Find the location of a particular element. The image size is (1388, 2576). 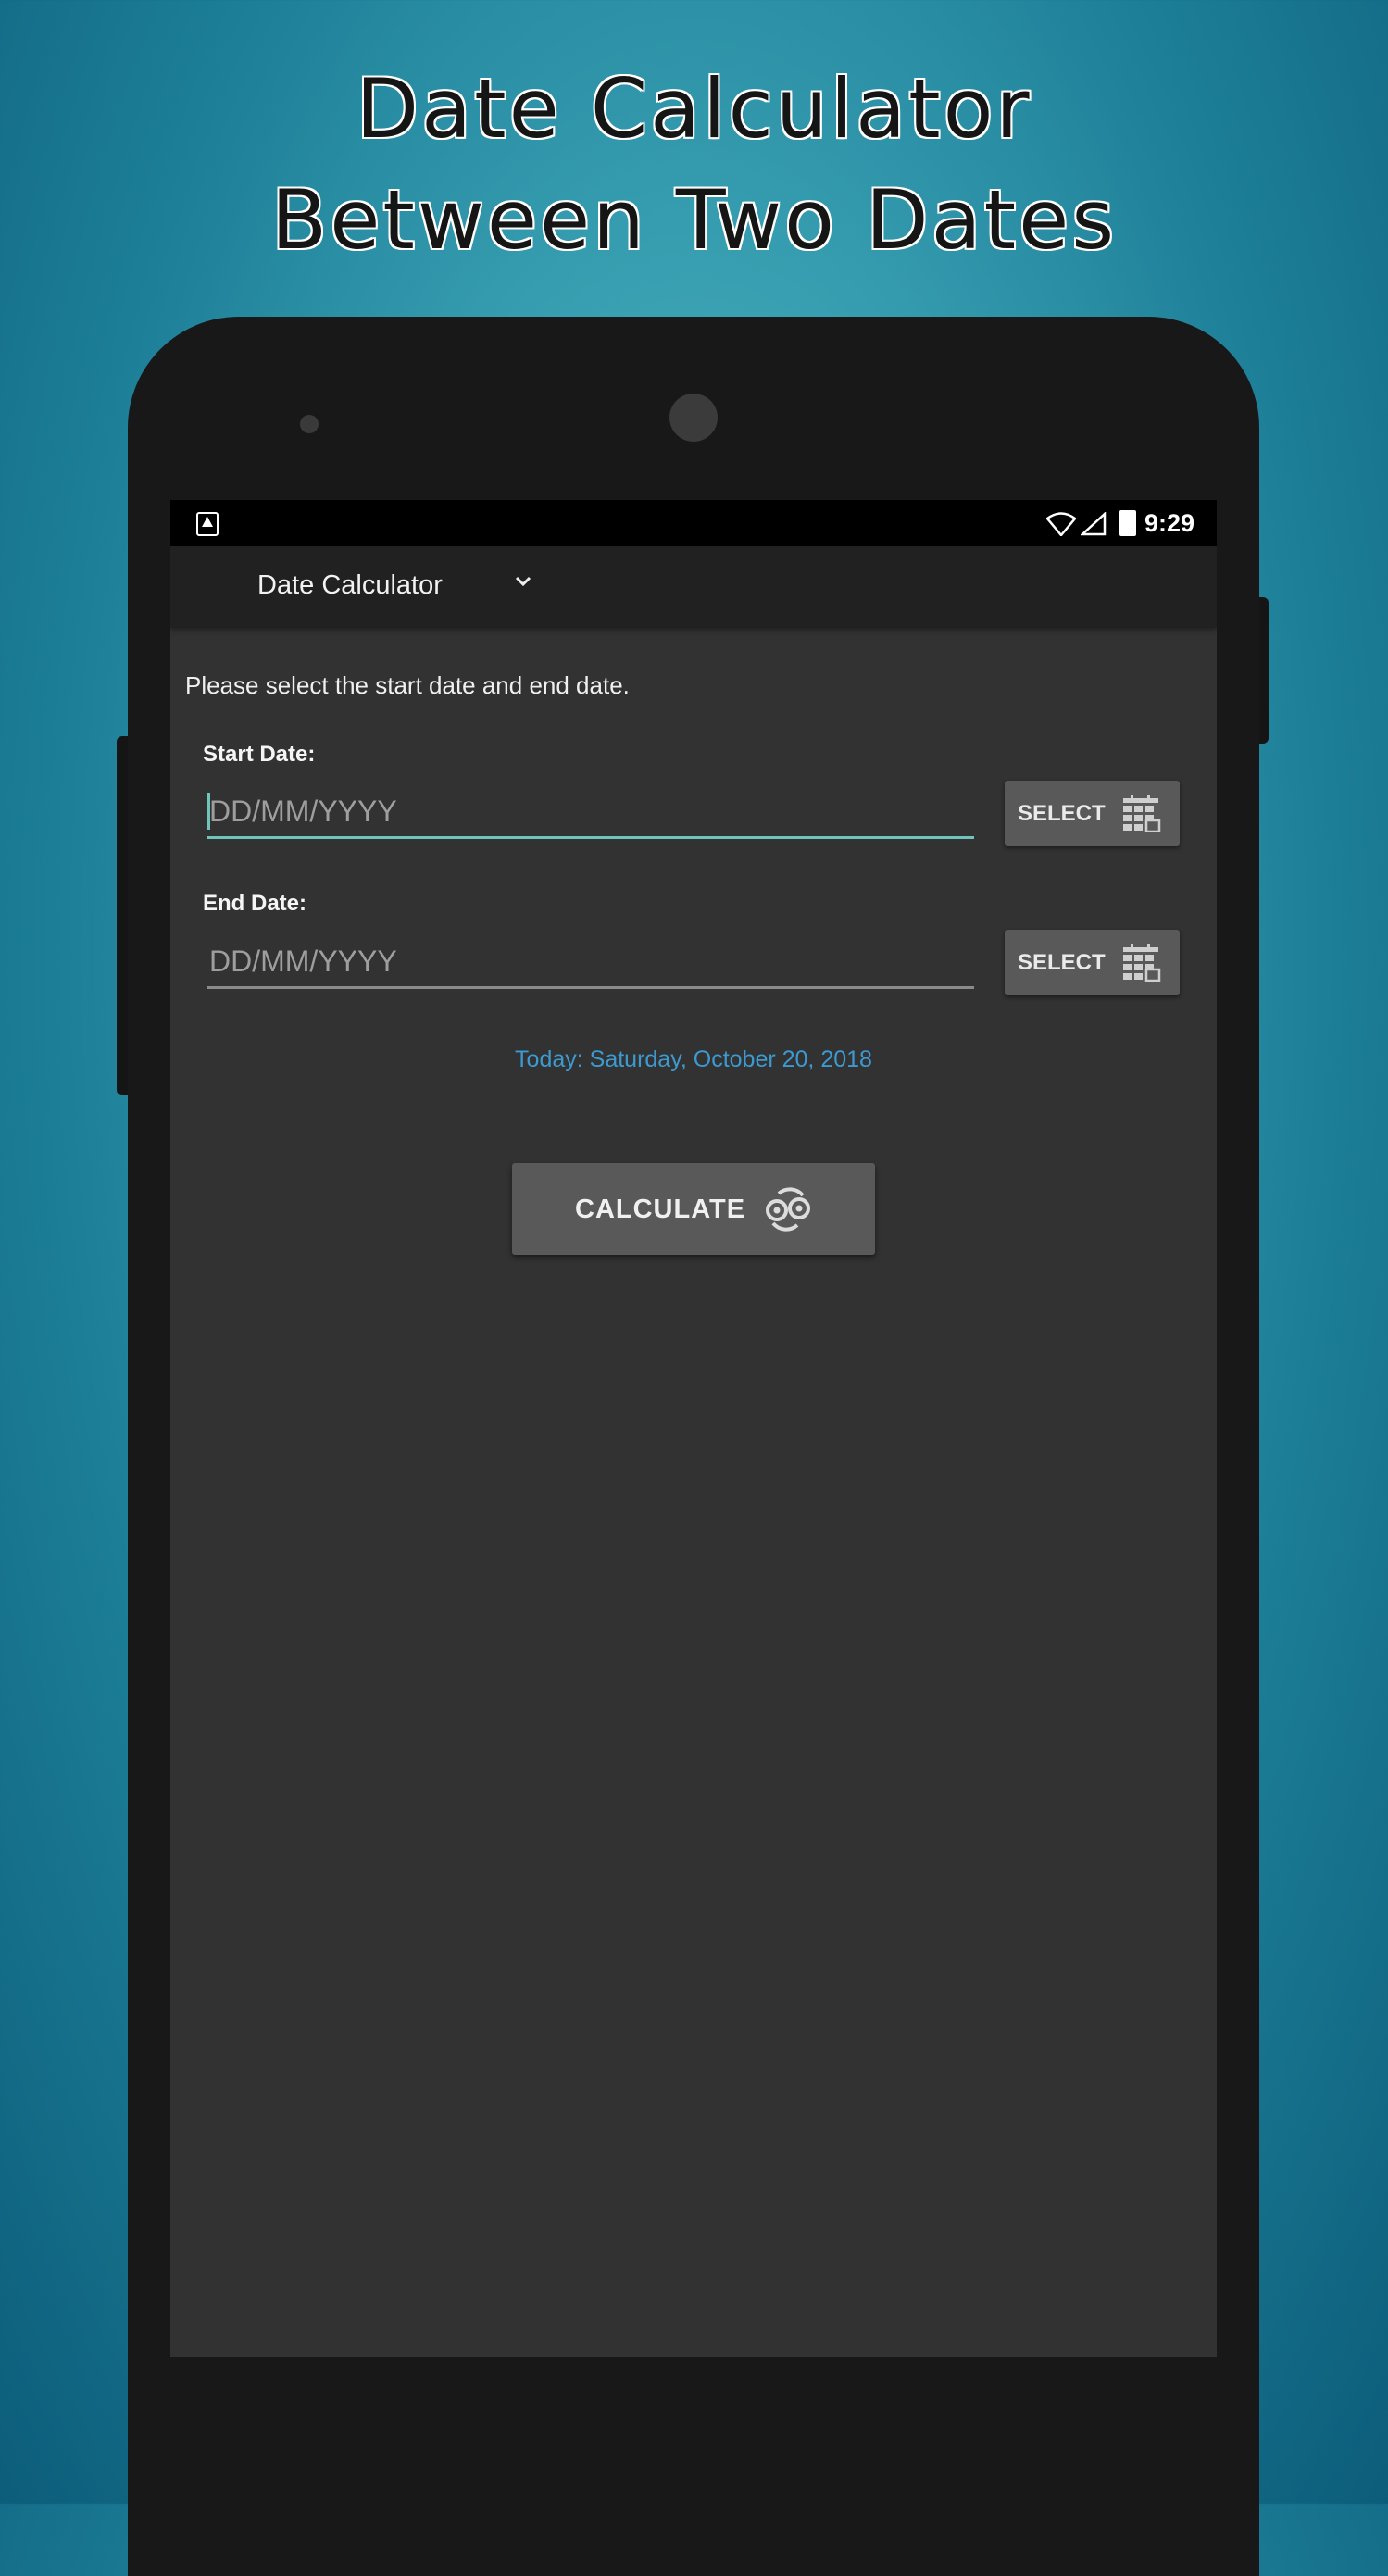

status-bar: 9:29 is located at coordinates (693, 523).